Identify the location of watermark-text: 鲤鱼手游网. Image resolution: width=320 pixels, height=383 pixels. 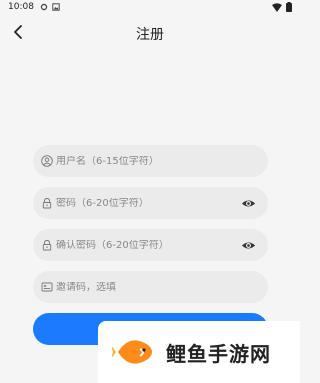
(218, 353).